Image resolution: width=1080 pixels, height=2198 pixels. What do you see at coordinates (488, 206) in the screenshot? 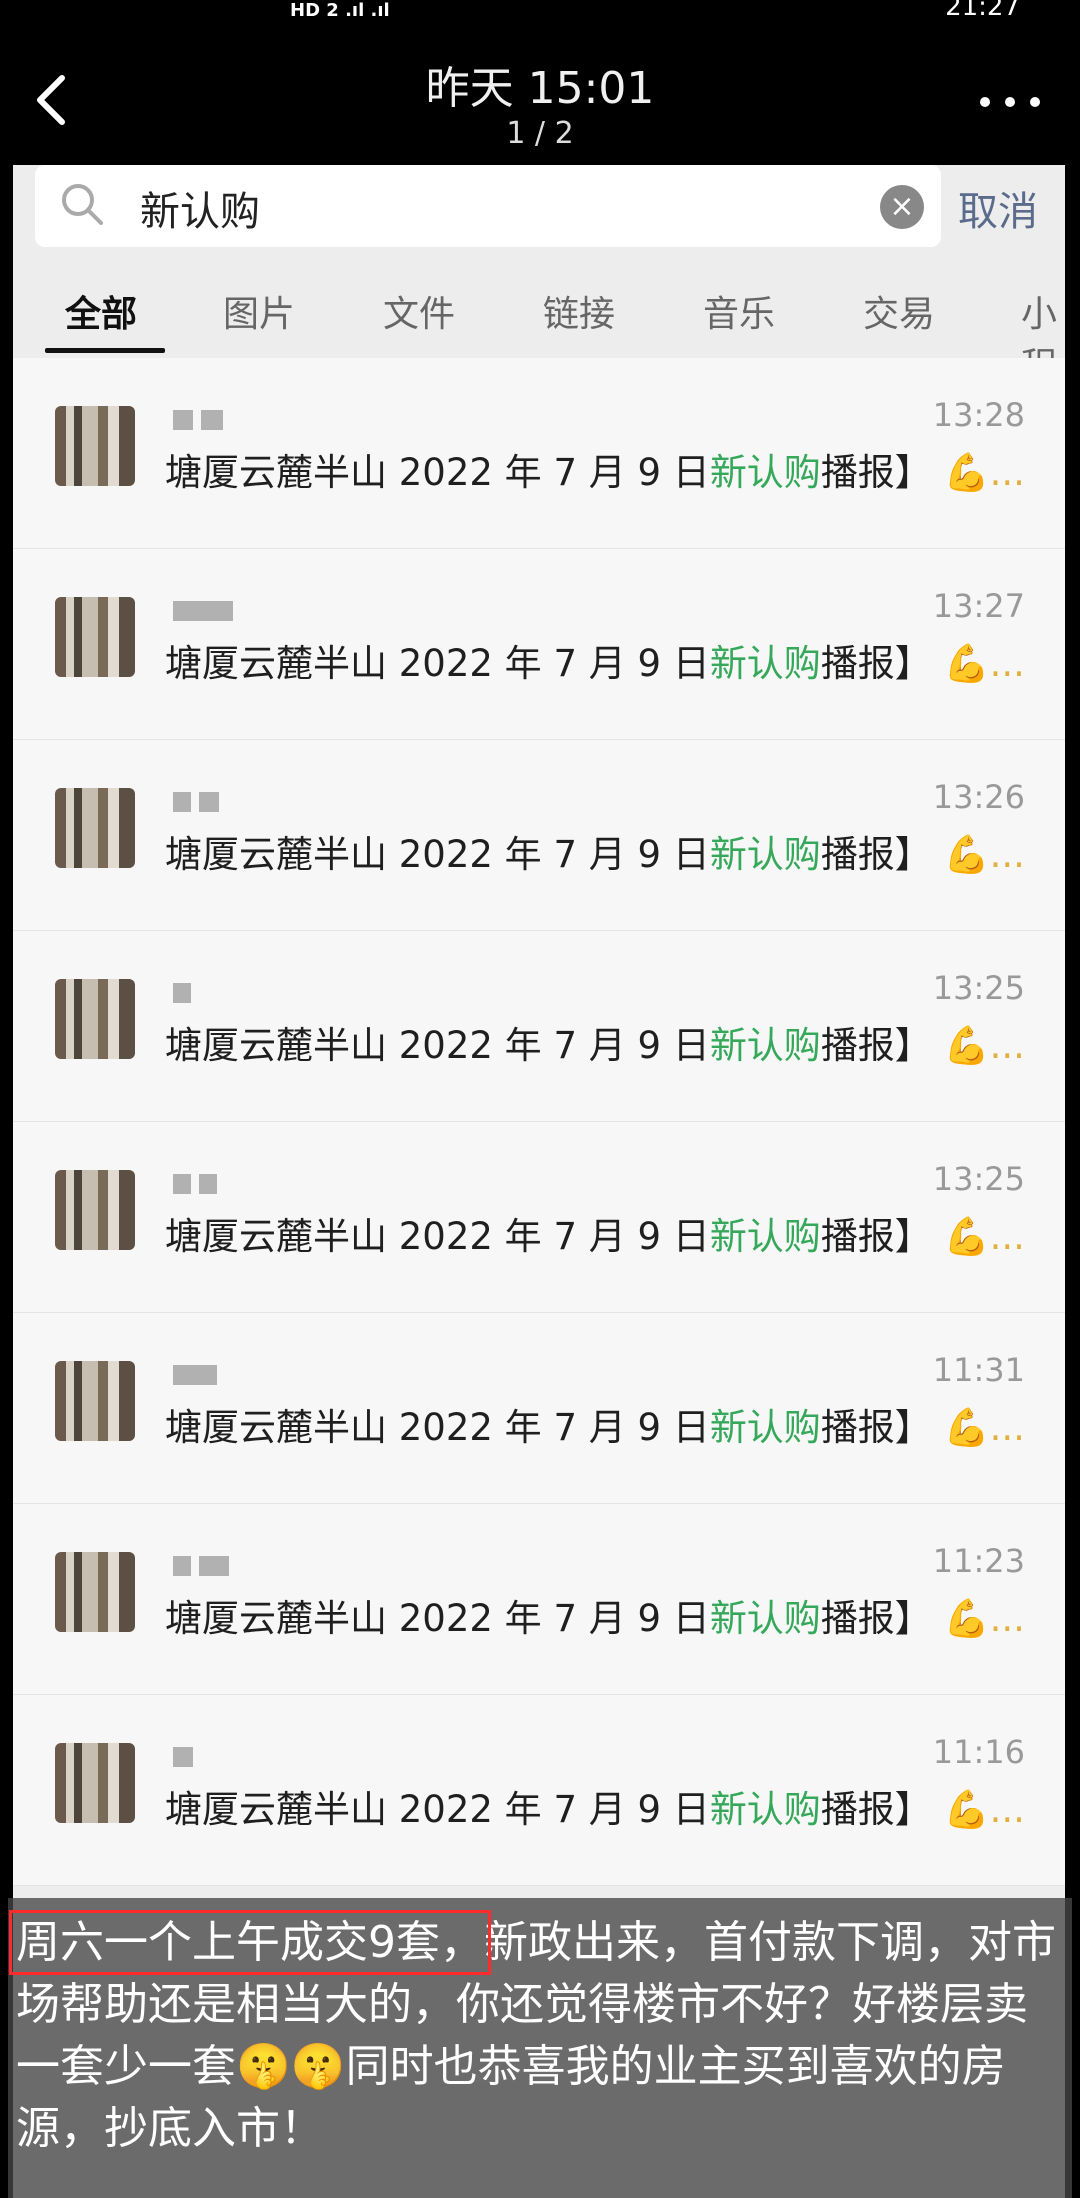
I see `search-bar: 新认购 ×` at bounding box center [488, 206].